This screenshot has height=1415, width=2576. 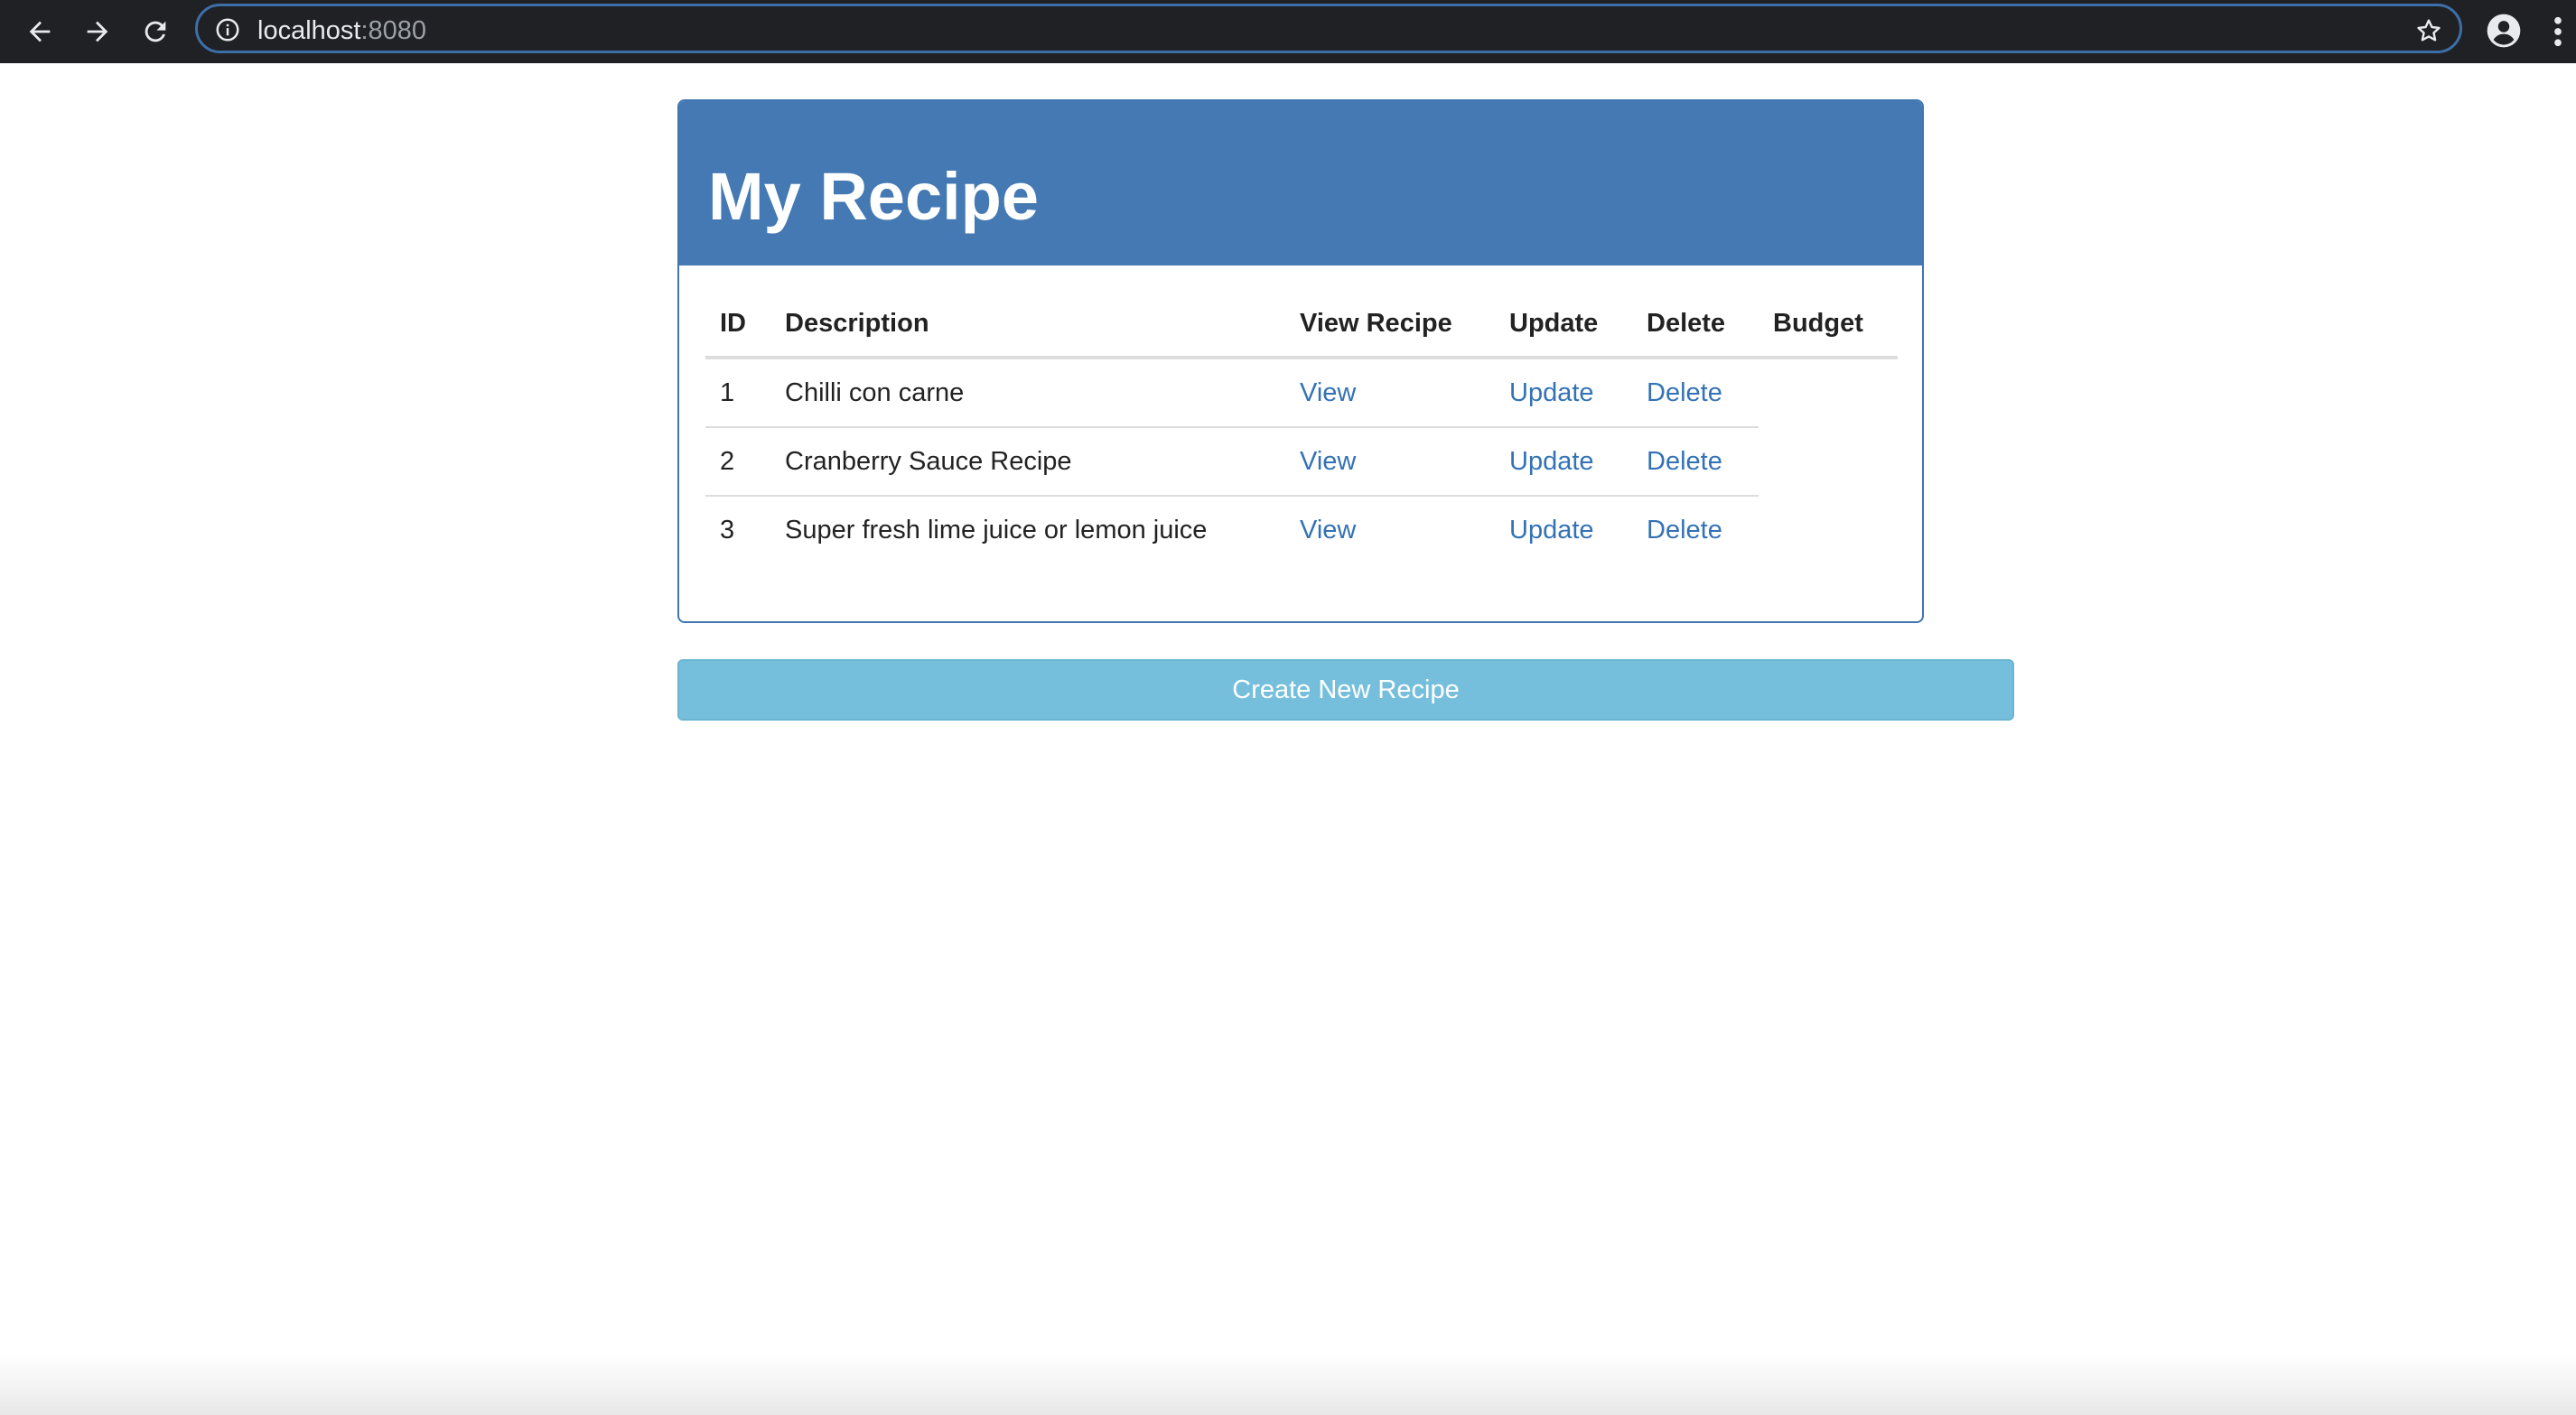 What do you see at coordinates (737, 325) in the screenshot?
I see `col-header-id: ID` at bounding box center [737, 325].